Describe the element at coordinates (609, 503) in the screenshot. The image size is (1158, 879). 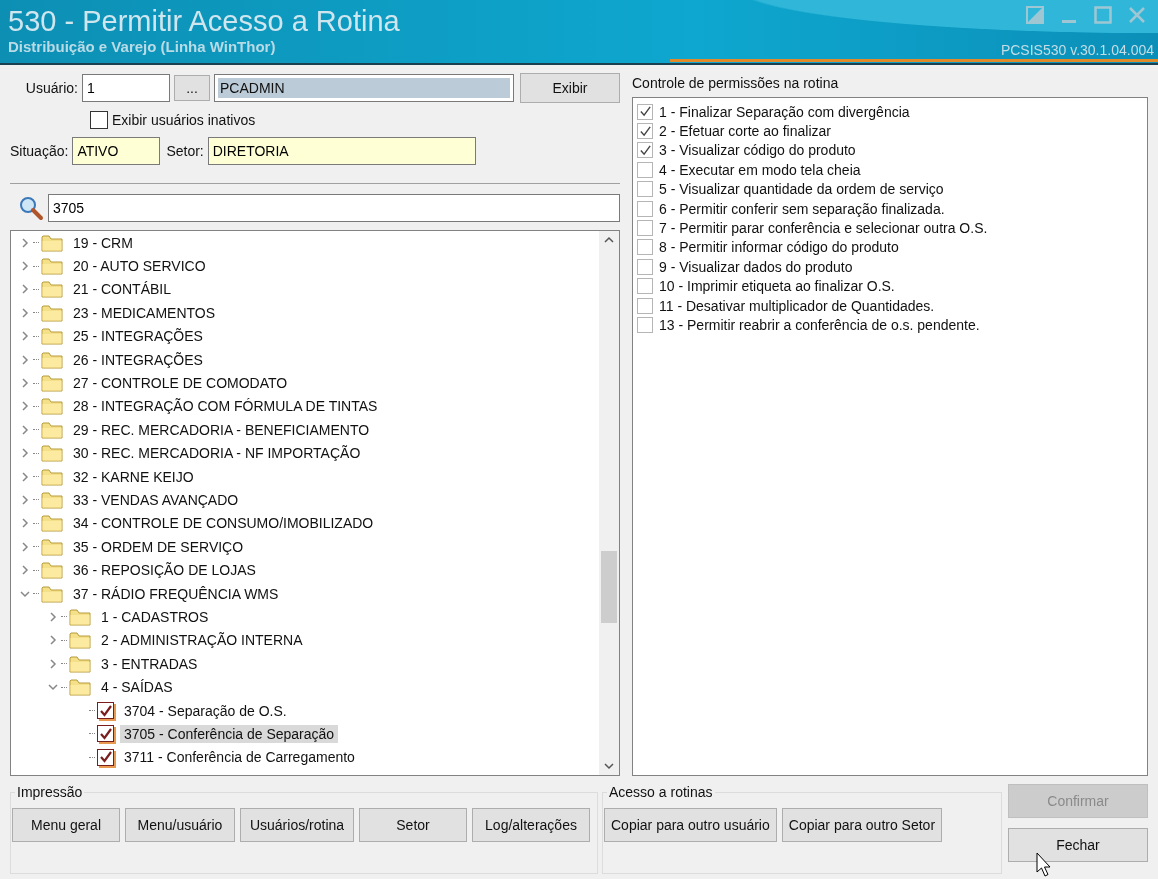
I see `scrollbar` at that location.